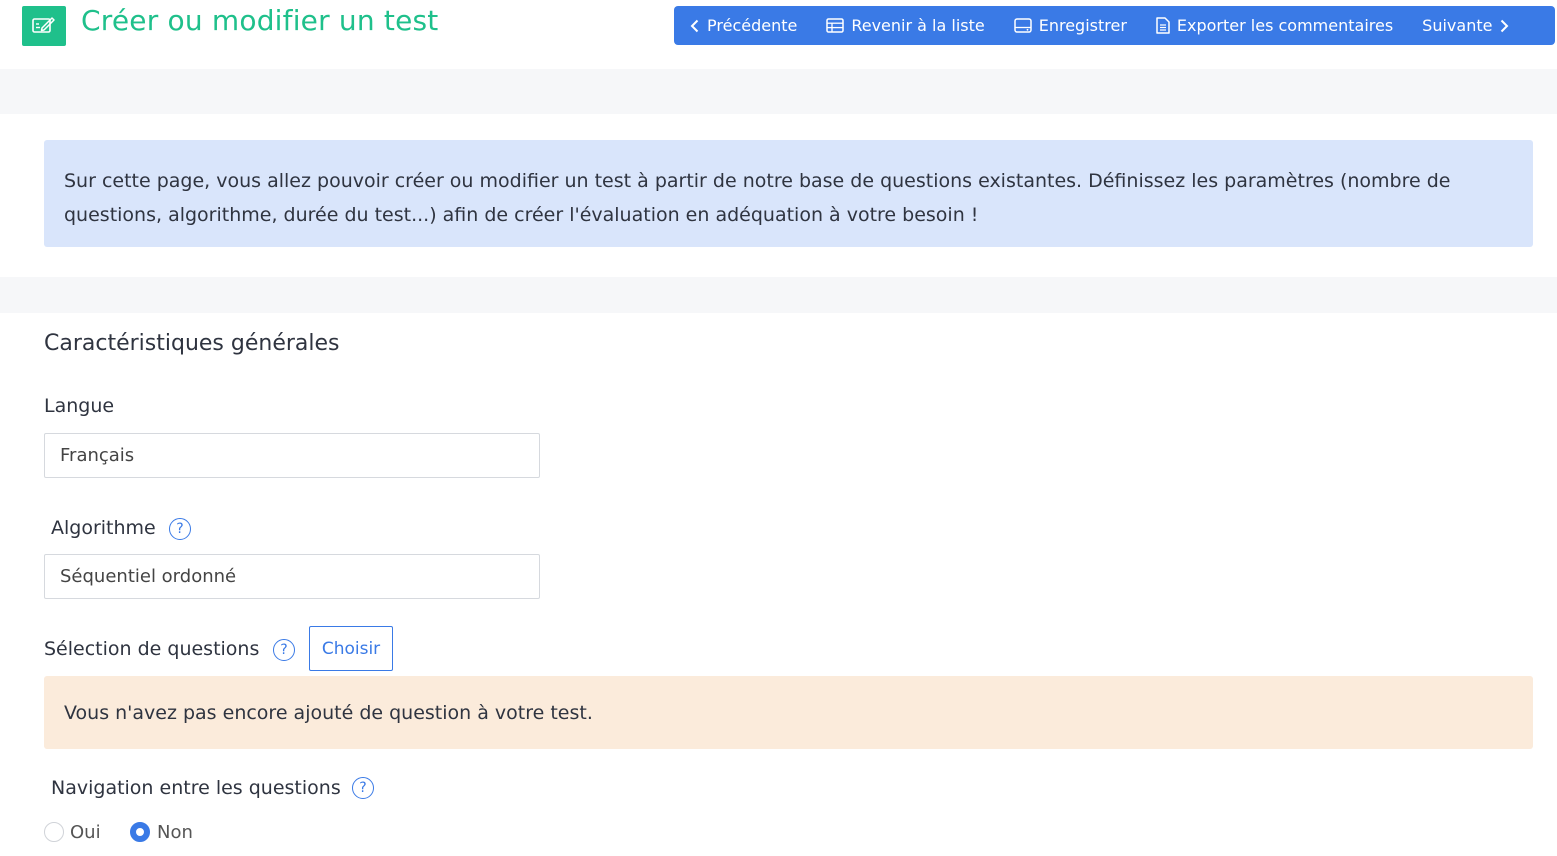 This screenshot has width=1557, height=856. What do you see at coordinates (192, 343) in the screenshot?
I see `section-title: Caractéristiques générales` at bounding box center [192, 343].